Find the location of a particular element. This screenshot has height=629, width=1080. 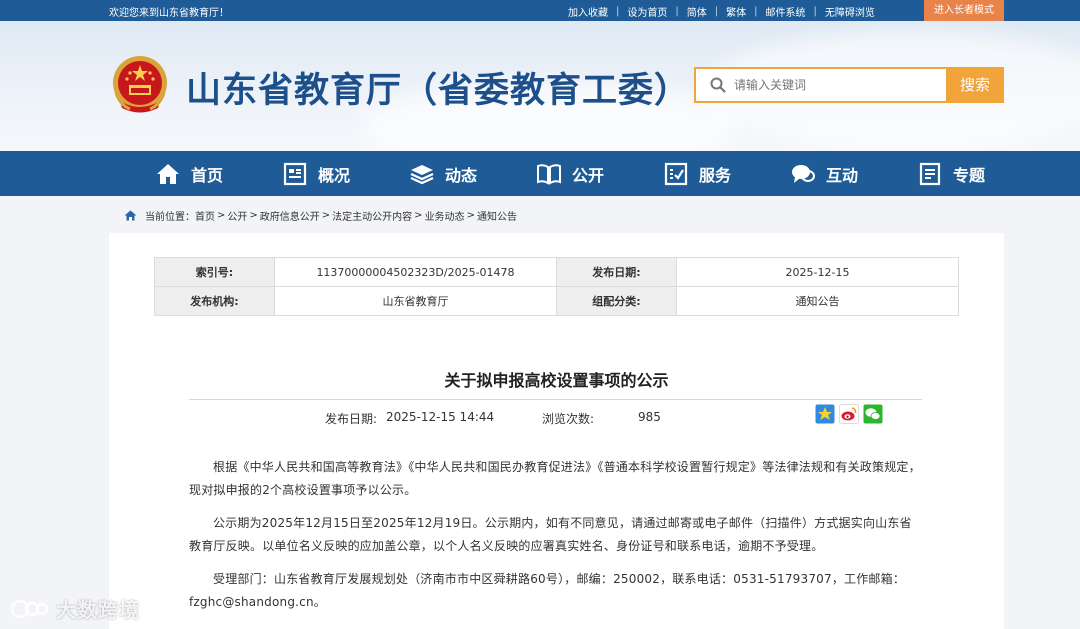

breadcrumb-item-gov-info: 政府信息公开 is located at coordinates (290, 215).